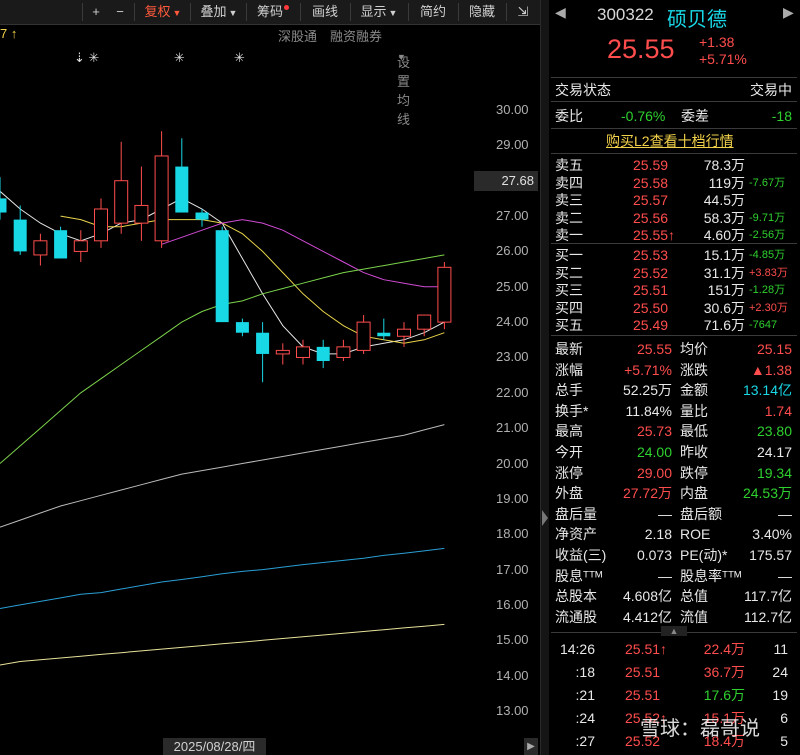 The height and width of the screenshot is (755, 800). What do you see at coordinates (585, 672) in the screenshot?
I see `tick-time: :18` at bounding box center [585, 672].